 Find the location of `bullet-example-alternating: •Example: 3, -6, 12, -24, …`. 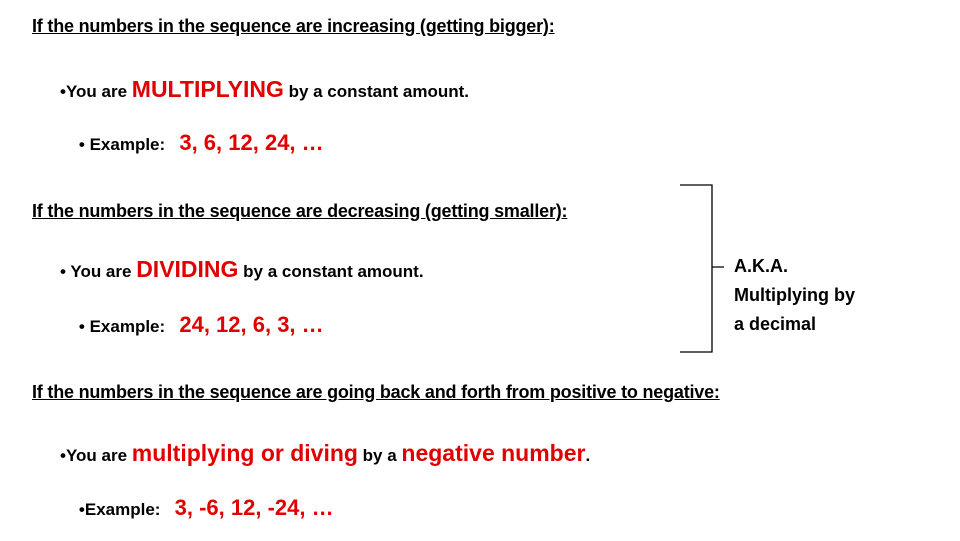

bullet-example-alternating: •Example: 3, -6, 12, -24, … is located at coordinates (197, 508).